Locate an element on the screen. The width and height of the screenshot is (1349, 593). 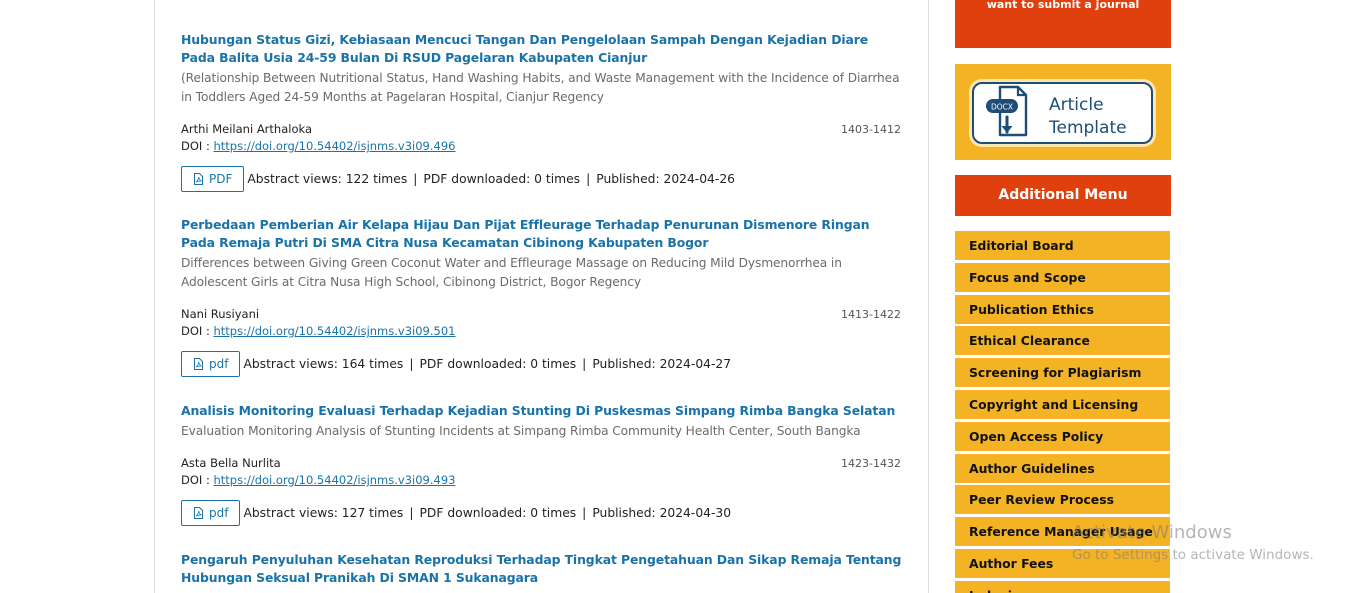
submit-banner-text: want to submit a journal is located at coordinates (1063, 5).